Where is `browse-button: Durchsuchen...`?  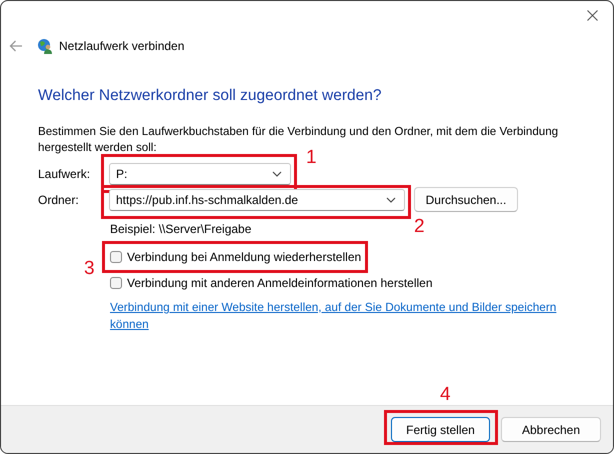 browse-button: Durchsuchen... is located at coordinates (466, 199).